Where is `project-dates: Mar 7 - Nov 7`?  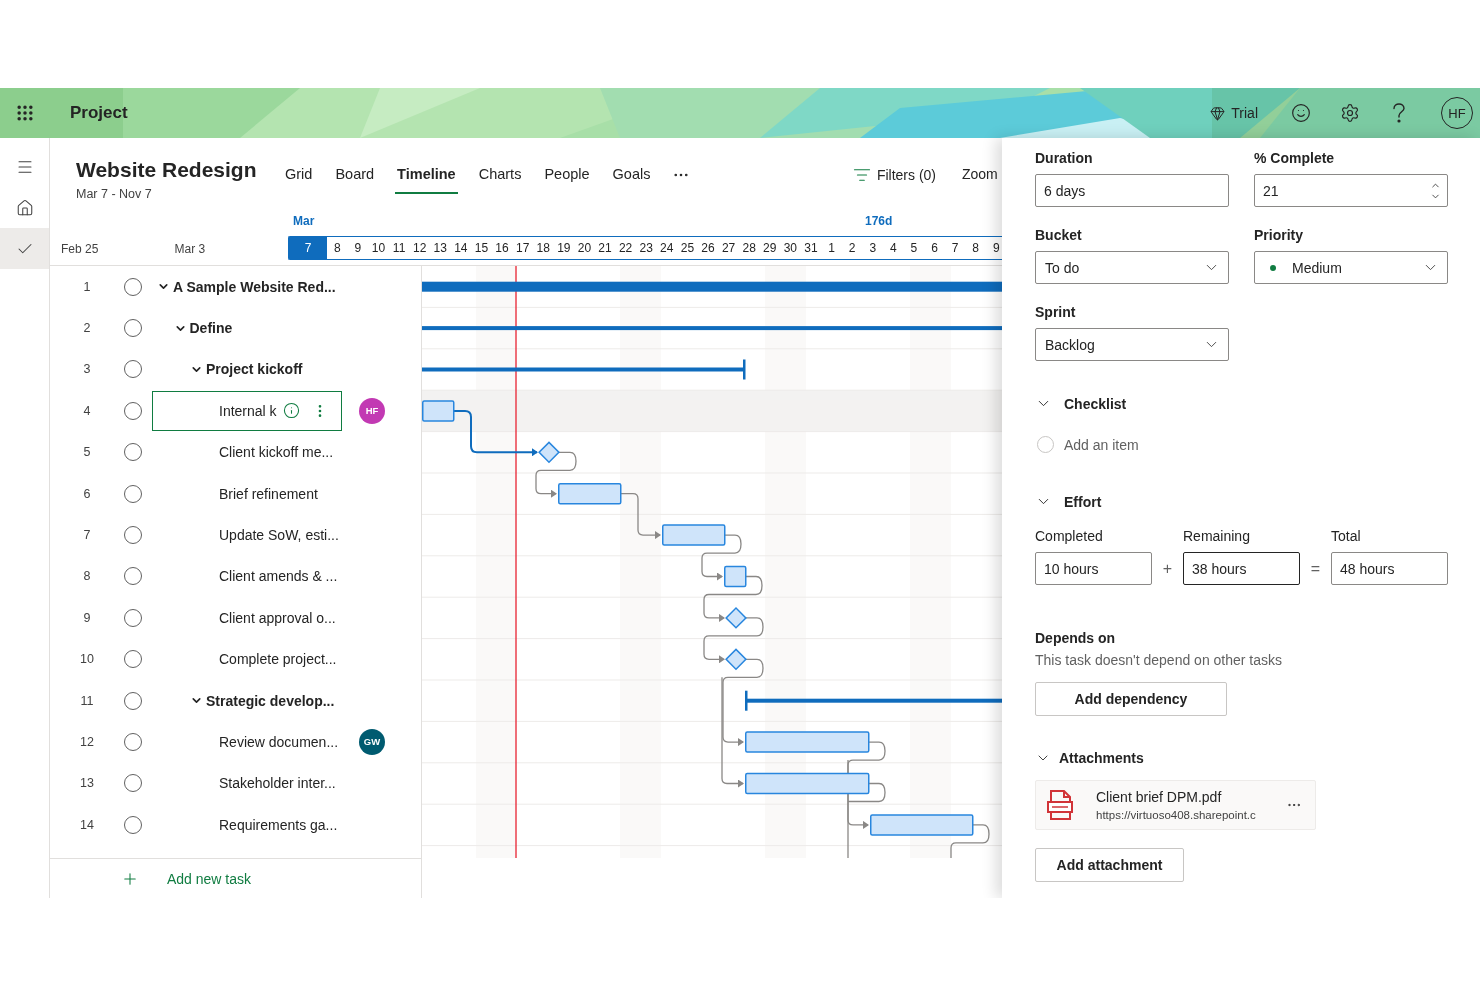 project-dates: Mar 7 - Nov 7 is located at coordinates (114, 194).